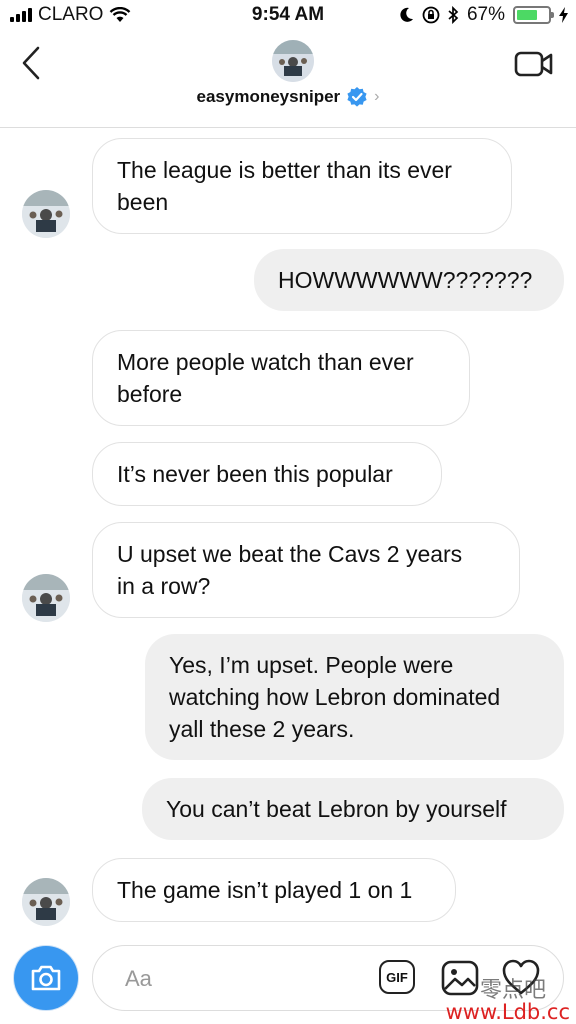 The width and height of the screenshot is (576, 1024). I want to click on message-line: HOWWWWWW???????, so click(405, 280).